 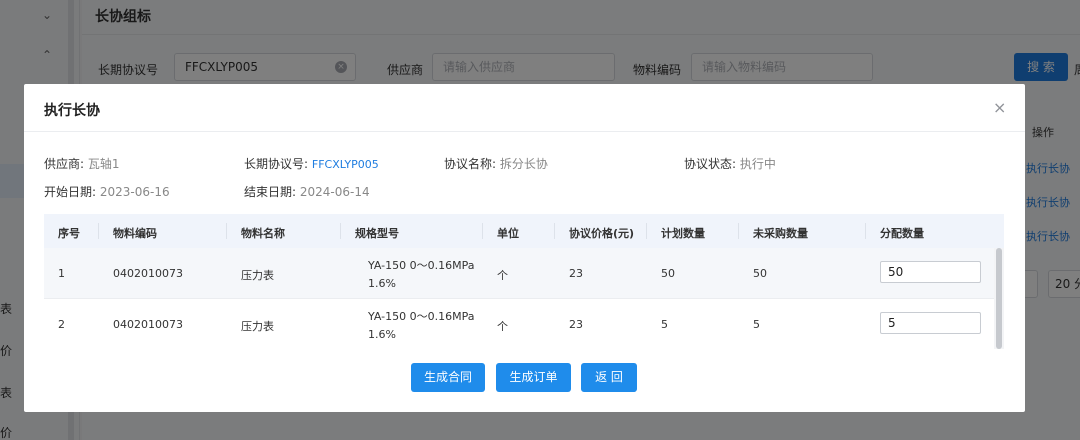 I want to click on row-number: 2, so click(x=61, y=324).